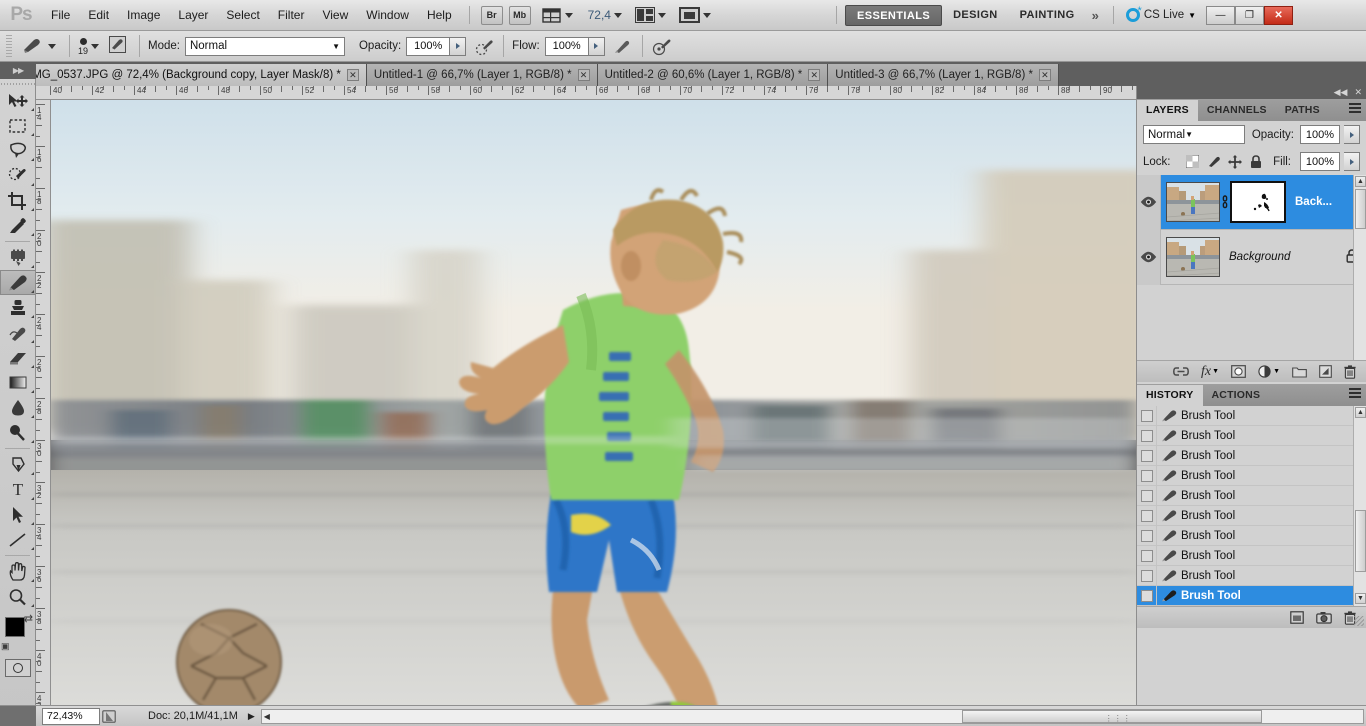 Image resolution: width=1366 pixels, height=726 pixels. Describe the element at coordinates (574, 46) in the screenshot. I see `flow-control: 100%` at that location.